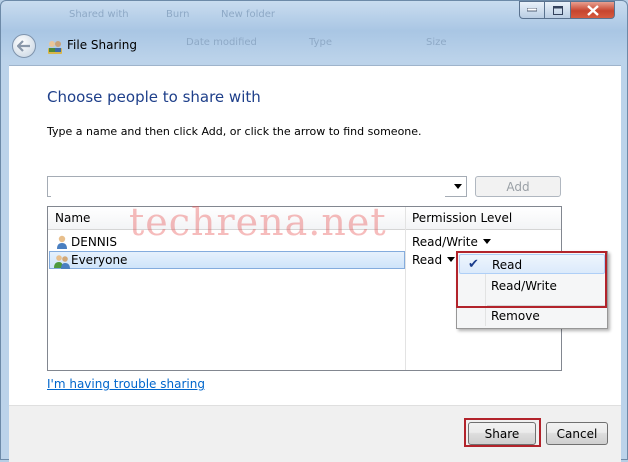 Image resolution: width=628 pixels, height=462 pixels. What do you see at coordinates (405, 288) in the screenshot?
I see `column-divider` at bounding box center [405, 288].